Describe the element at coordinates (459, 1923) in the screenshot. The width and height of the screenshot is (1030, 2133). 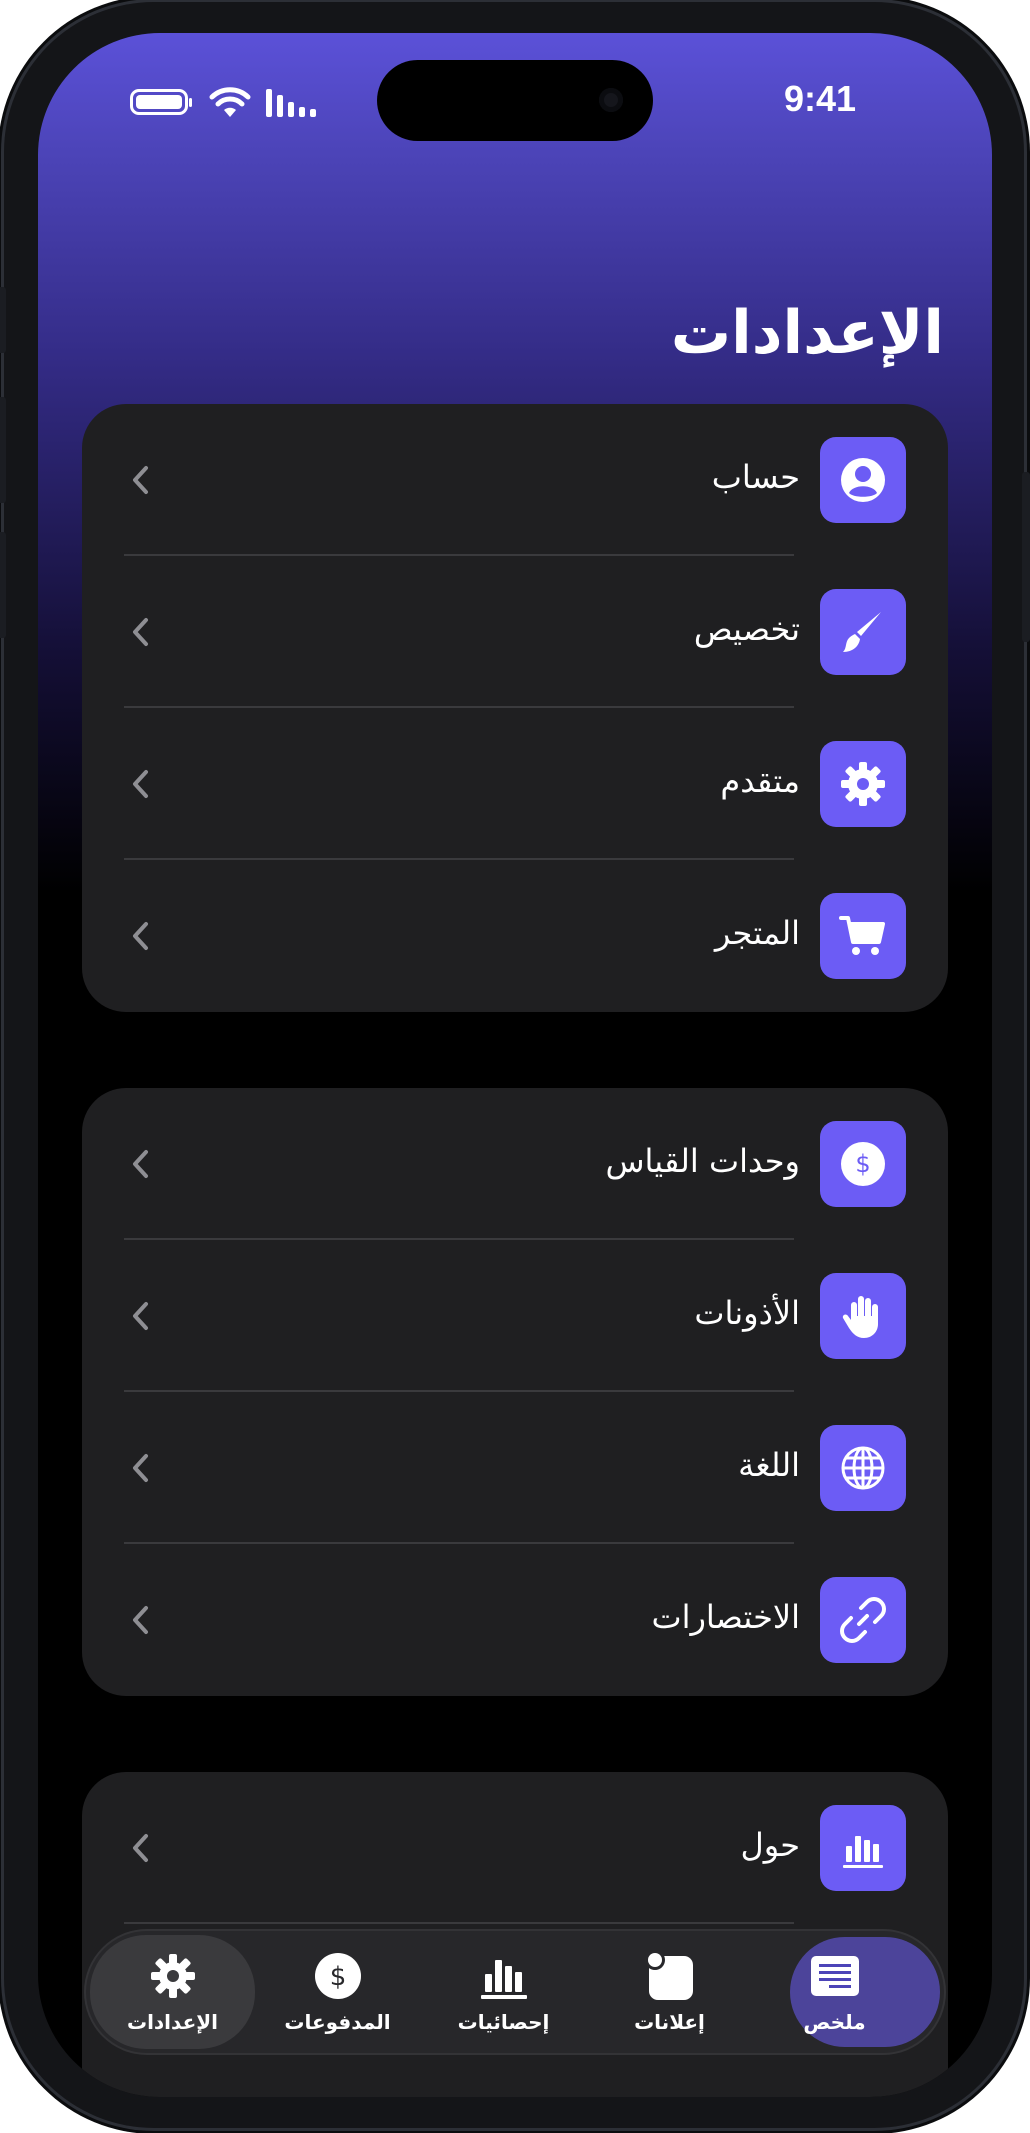
I see `row-divider` at that location.